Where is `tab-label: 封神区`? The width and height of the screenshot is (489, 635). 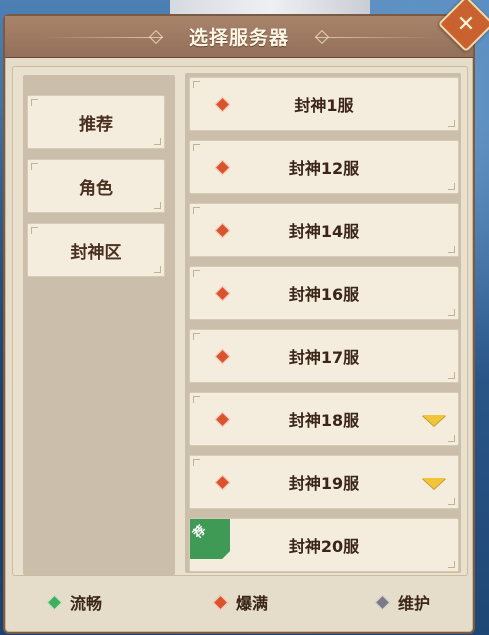
tab-label: 封神区 is located at coordinates (96, 252).